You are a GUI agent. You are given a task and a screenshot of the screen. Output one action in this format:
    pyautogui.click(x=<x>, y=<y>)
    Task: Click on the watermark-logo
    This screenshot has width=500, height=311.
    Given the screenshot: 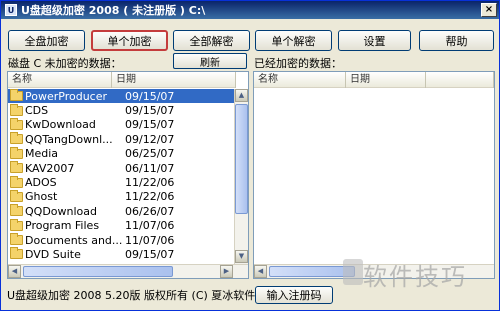 What is the action you would take?
    pyautogui.click(x=353, y=272)
    